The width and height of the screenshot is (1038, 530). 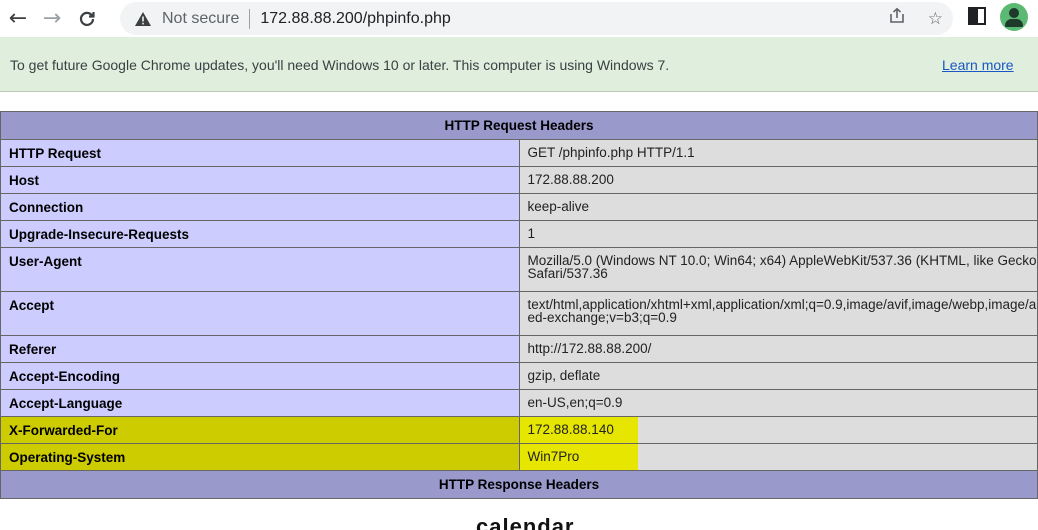 What do you see at coordinates (589, 348) in the screenshot?
I see `header-value-line: http://172.88.88.200/` at bounding box center [589, 348].